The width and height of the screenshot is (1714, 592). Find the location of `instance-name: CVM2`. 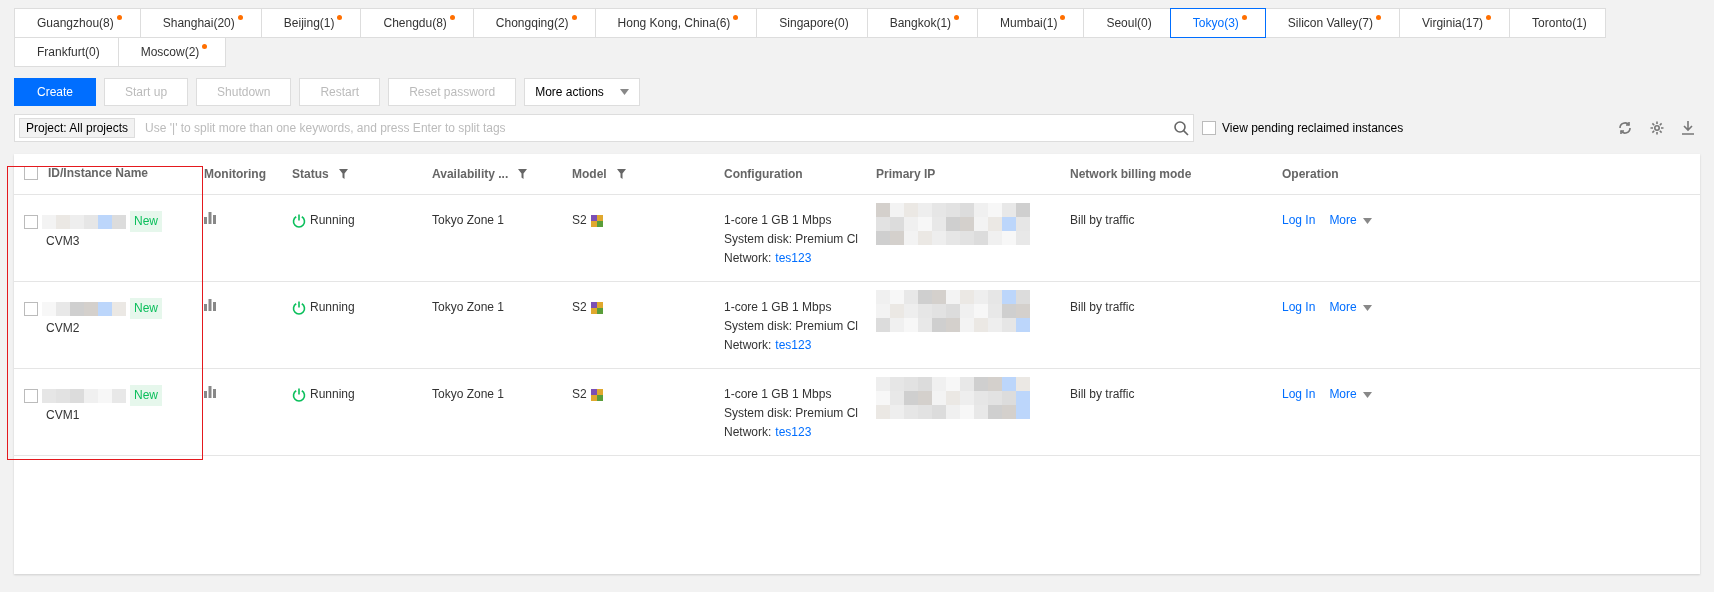

instance-name: CVM2 is located at coordinates (63, 328).